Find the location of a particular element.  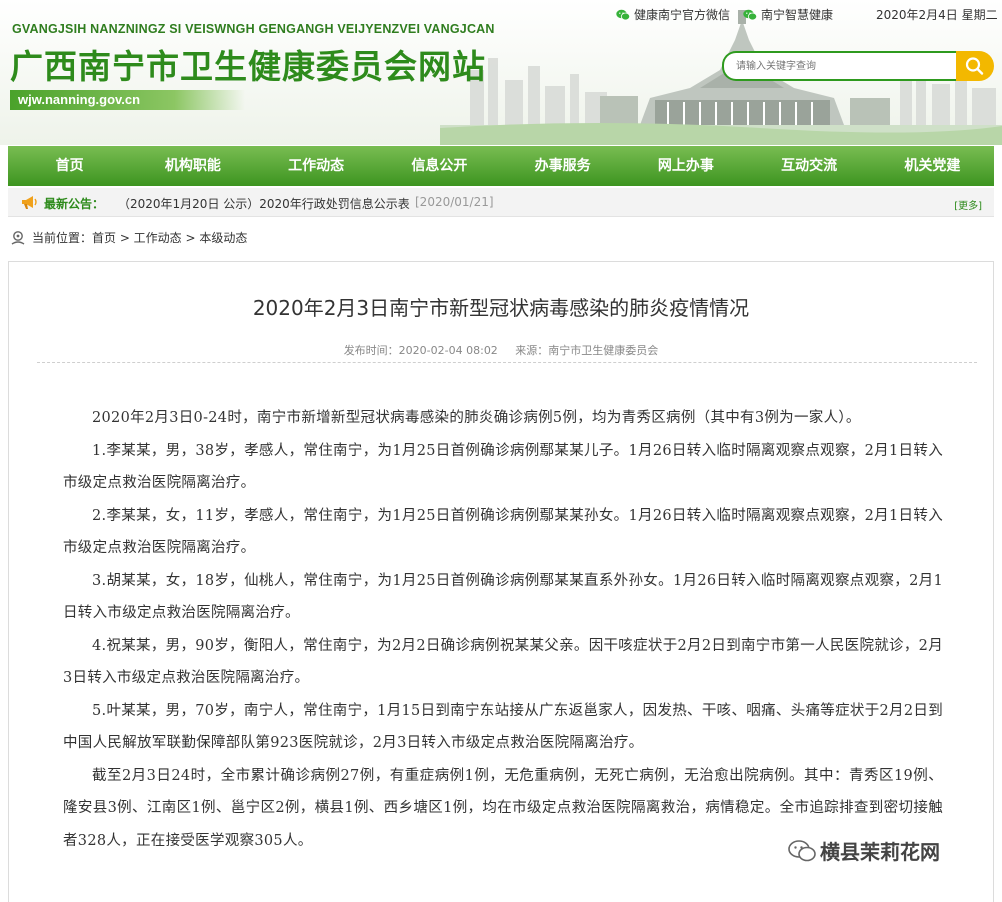

watermark: 横县茉莉花网 is located at coordinates (864, 850).